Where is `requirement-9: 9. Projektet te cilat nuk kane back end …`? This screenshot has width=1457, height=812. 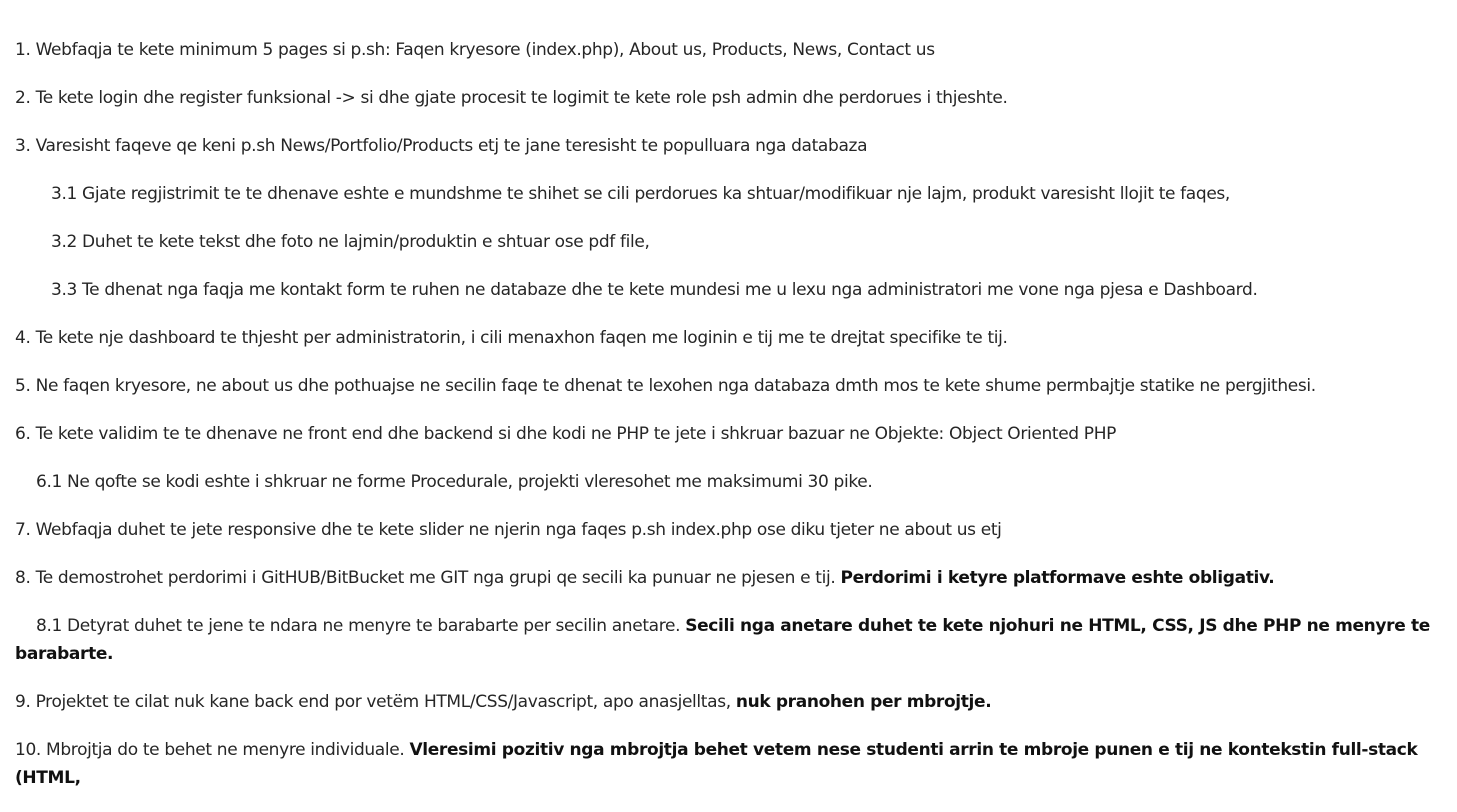
requirement-9: 9. Projektet te cilat nuk kane back end … is located at coordinates (730, 702).